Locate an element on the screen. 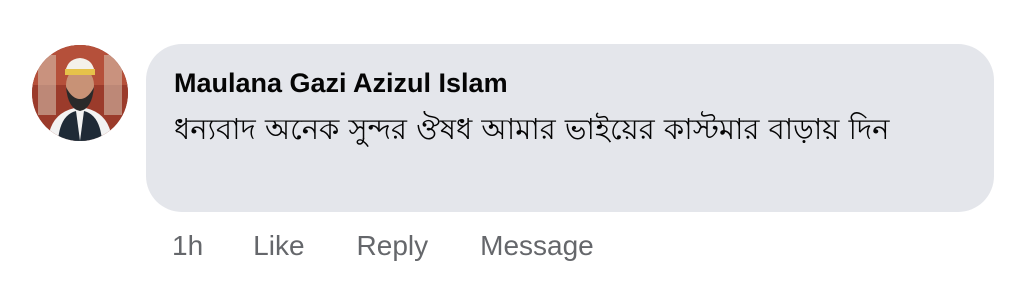 This screenshot has width=1024, height=287. like-button: Like is located at coordinates (278, 246).